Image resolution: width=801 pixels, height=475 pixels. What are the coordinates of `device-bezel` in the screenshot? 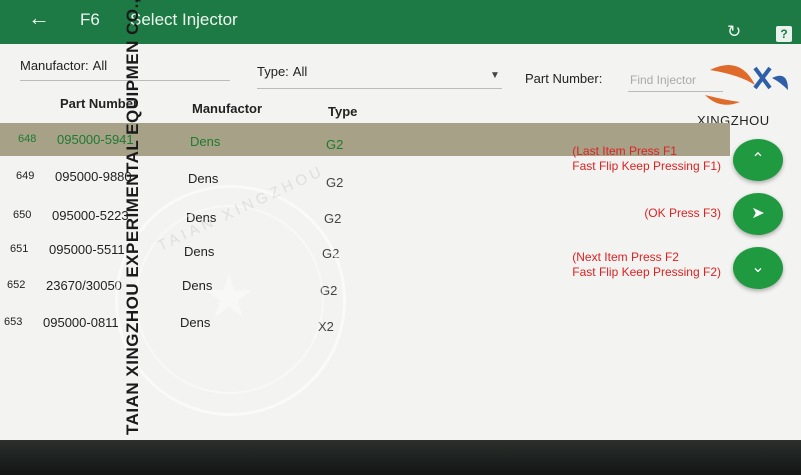 It's located at (400, 457).